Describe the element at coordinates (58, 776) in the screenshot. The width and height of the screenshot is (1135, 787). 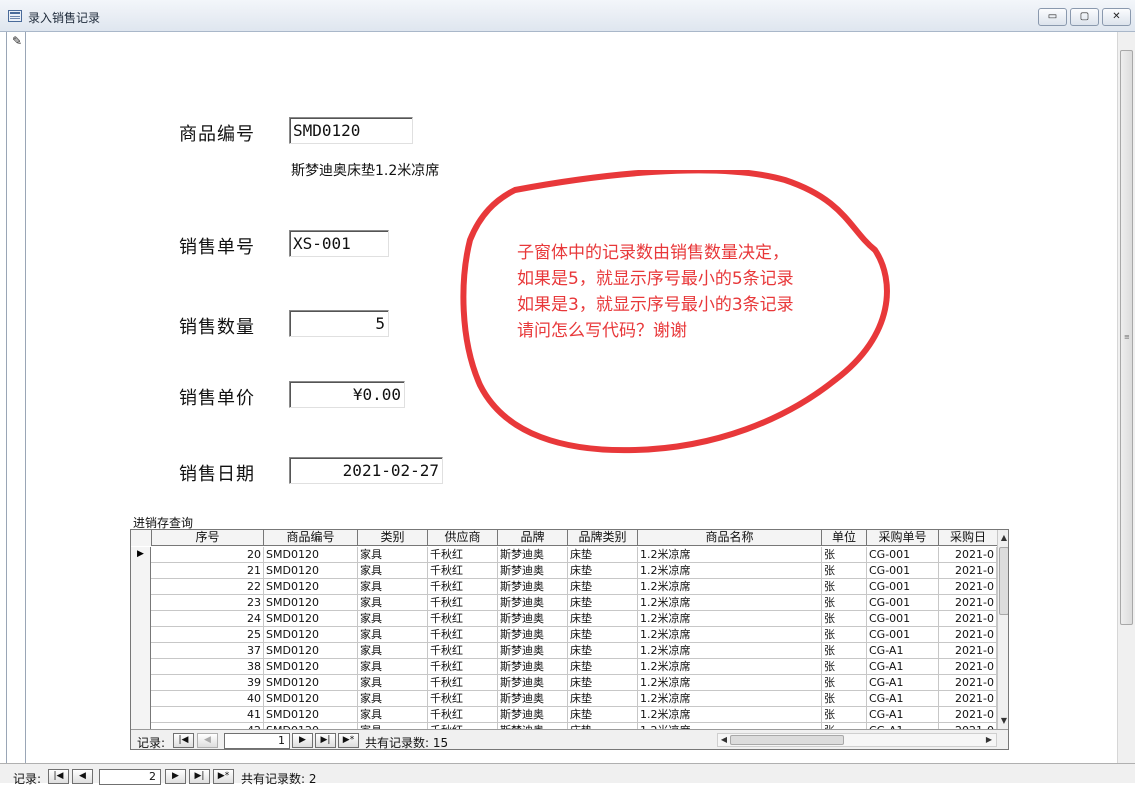
I see `first-record-button: |◀` at that location.